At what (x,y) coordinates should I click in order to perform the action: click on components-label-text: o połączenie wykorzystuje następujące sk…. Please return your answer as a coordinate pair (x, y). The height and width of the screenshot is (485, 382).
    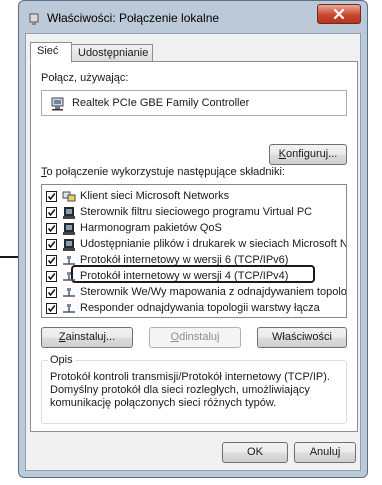
    Looking at the image, I should click on (165, 172).